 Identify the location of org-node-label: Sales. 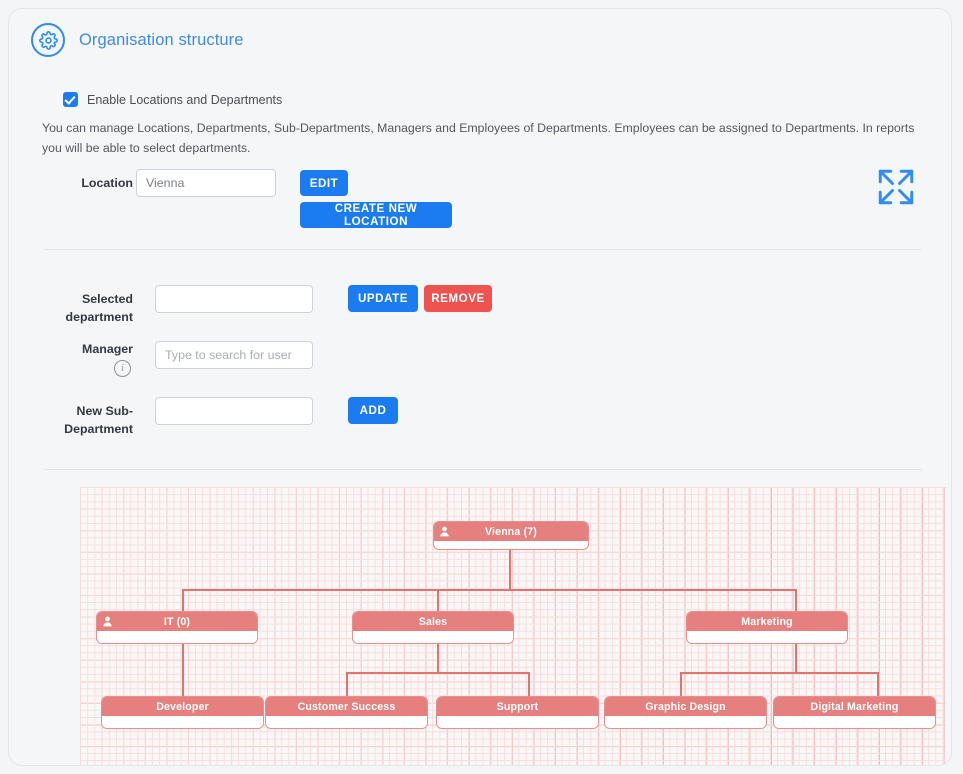
(433, 621).